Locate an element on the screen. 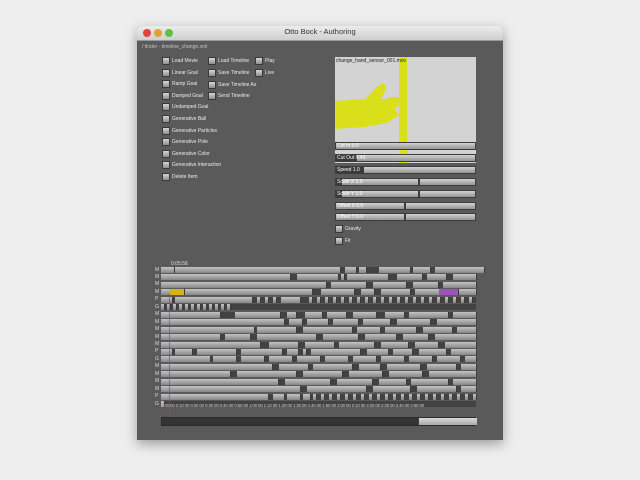 Image resolution: width=640 pixels, height=480 pixels. load-movie-checkbox is located at coordinates (166, 61).